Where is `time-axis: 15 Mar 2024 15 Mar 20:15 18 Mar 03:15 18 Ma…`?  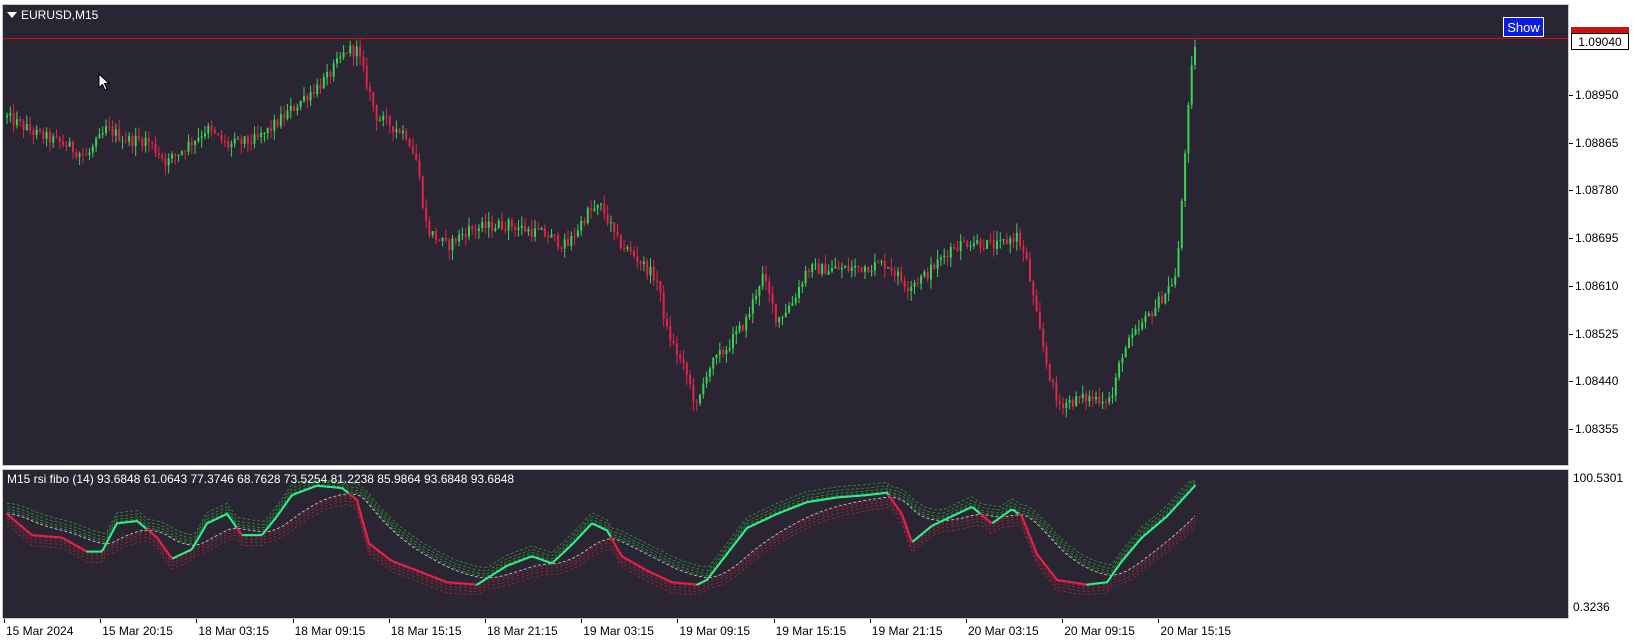
time-axis: 15 Mar 2024 15 Mar 20:15 18 Mar 03:15 18 Ma… is located at coordinates (820, 631).